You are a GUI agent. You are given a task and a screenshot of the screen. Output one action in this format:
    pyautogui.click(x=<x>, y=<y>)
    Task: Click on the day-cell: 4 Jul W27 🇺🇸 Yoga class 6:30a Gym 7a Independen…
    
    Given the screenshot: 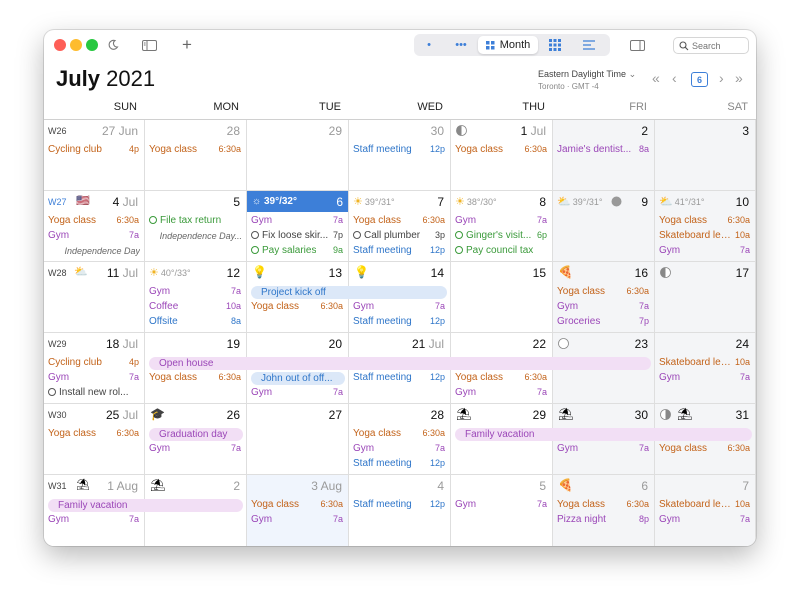 What is the action you would take?
    pyautogui.click(x=94, y=226)
    